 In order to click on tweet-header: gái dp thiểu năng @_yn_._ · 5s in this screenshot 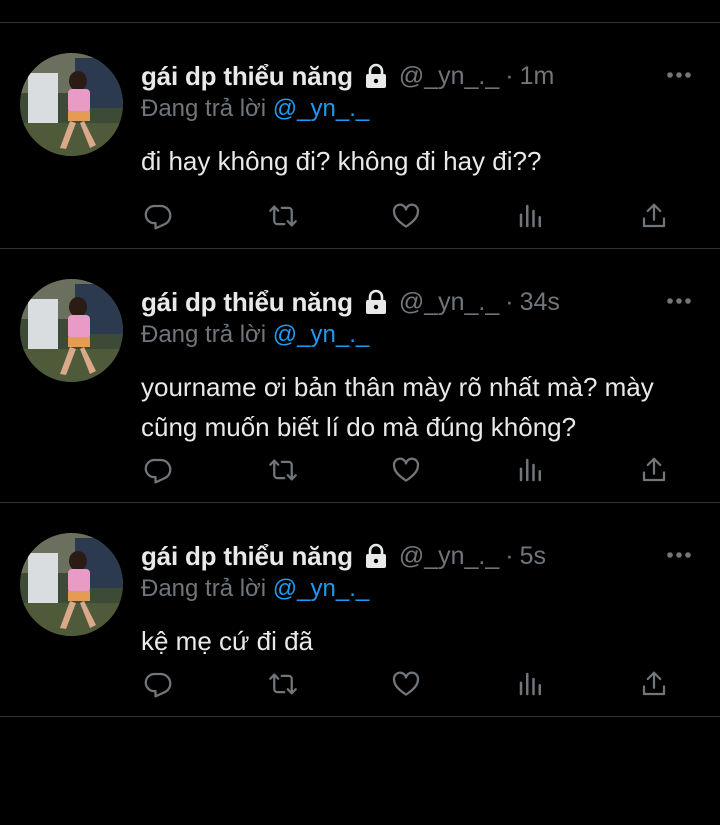, I will do `click(343, 556)`.